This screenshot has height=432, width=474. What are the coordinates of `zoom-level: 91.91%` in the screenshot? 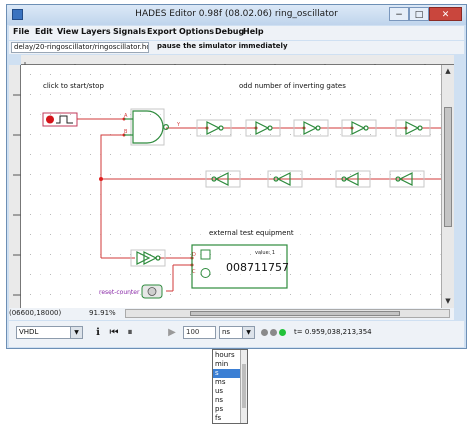 It's located at (102, 313).